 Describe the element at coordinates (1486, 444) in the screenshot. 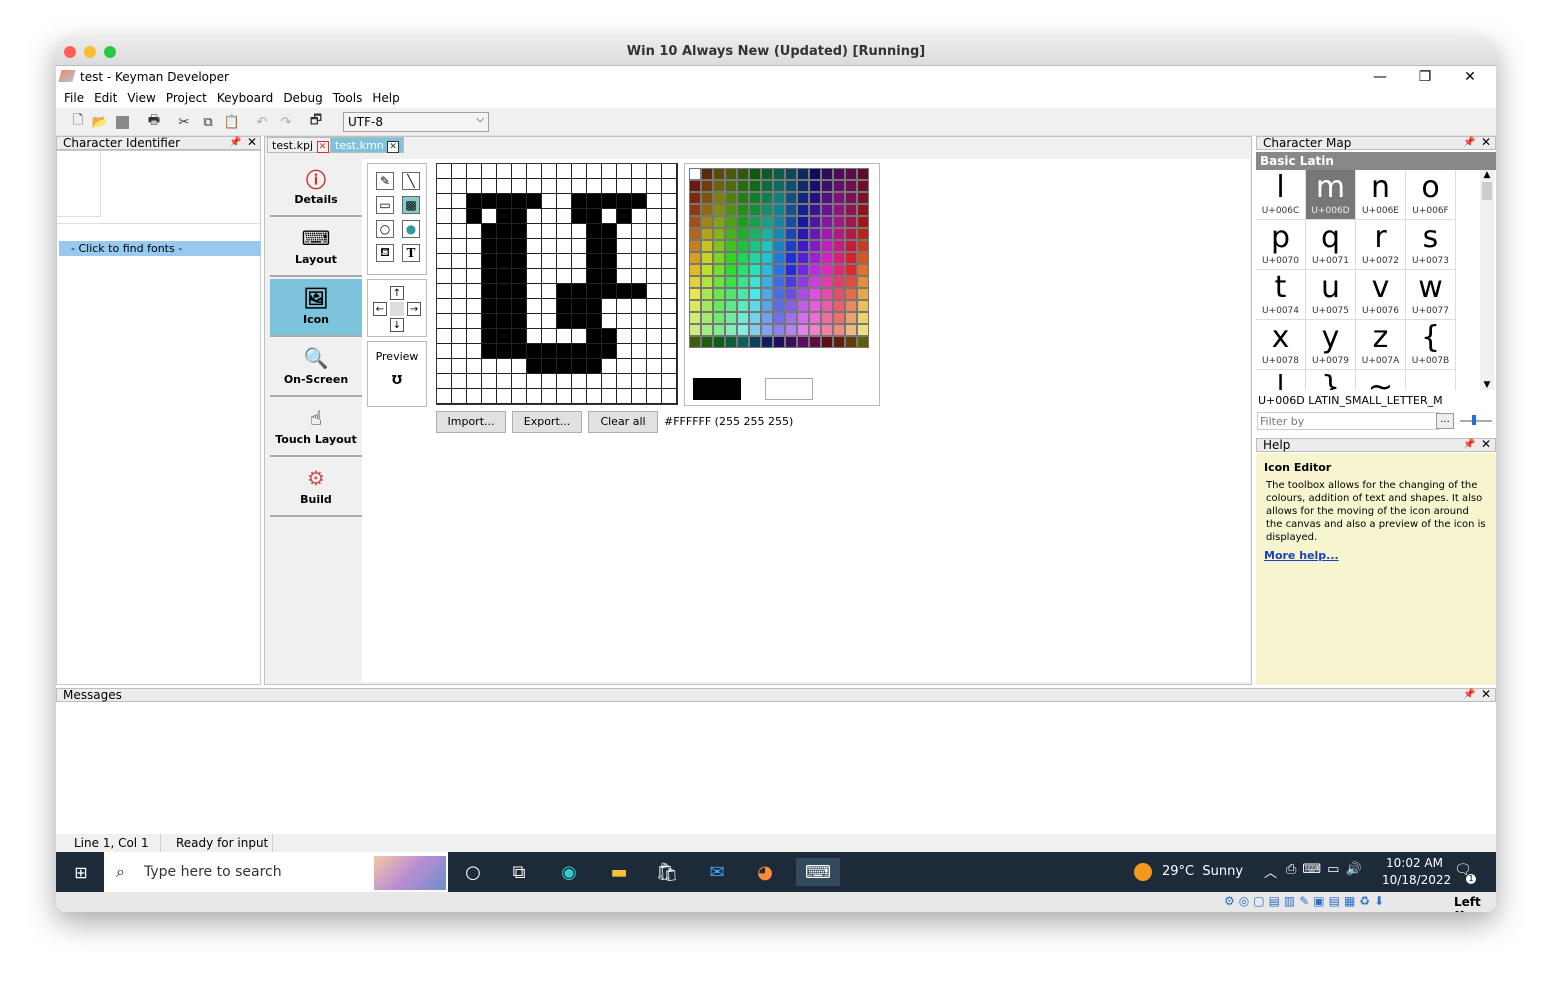

I see `close-icon: ✕` at that location.